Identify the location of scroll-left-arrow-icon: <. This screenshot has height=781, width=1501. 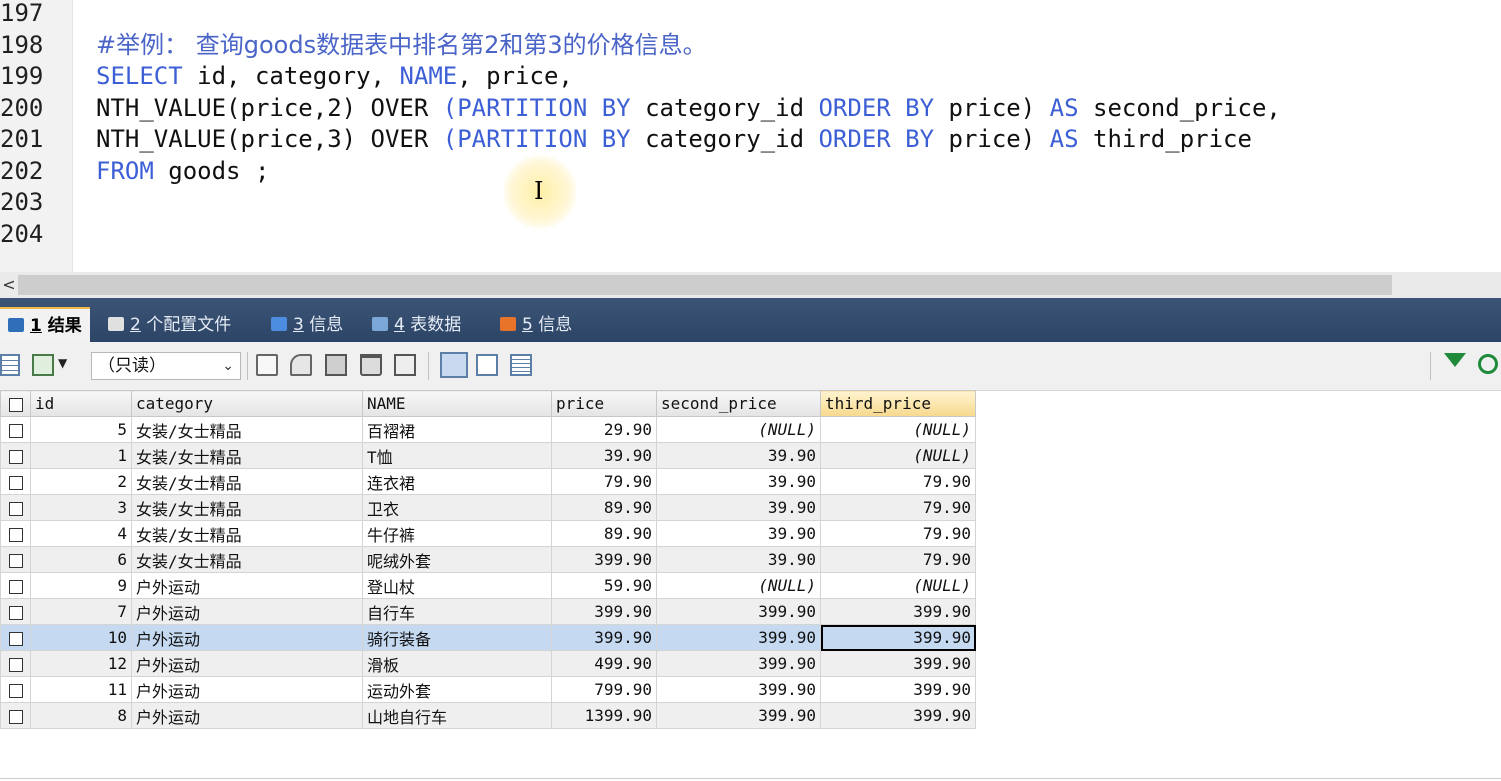
(9, 285).